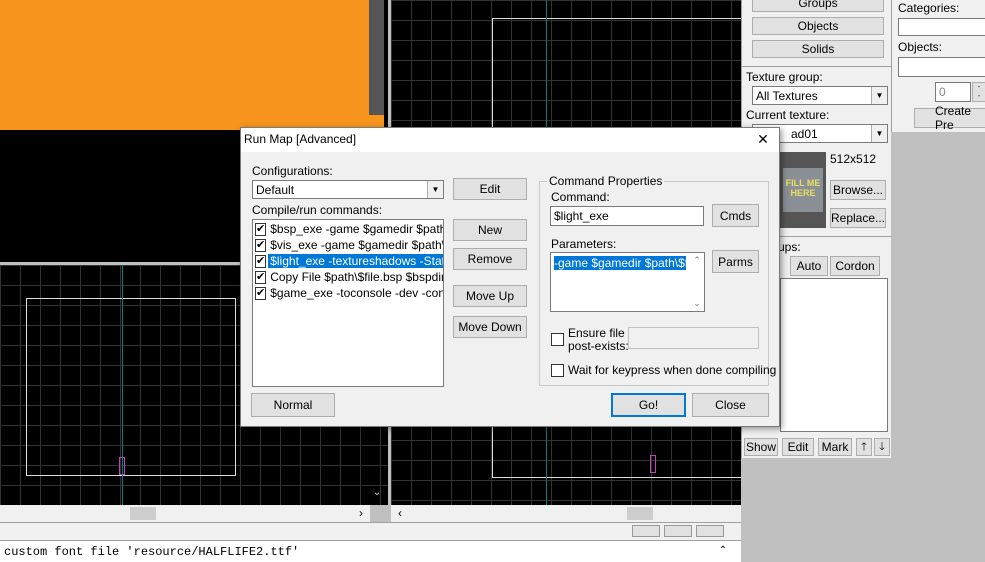 This screenshot has height=562, width=985. I want to click on command-text: $bsp_exe -game $gamedir $path\$file, so click(357, 229).